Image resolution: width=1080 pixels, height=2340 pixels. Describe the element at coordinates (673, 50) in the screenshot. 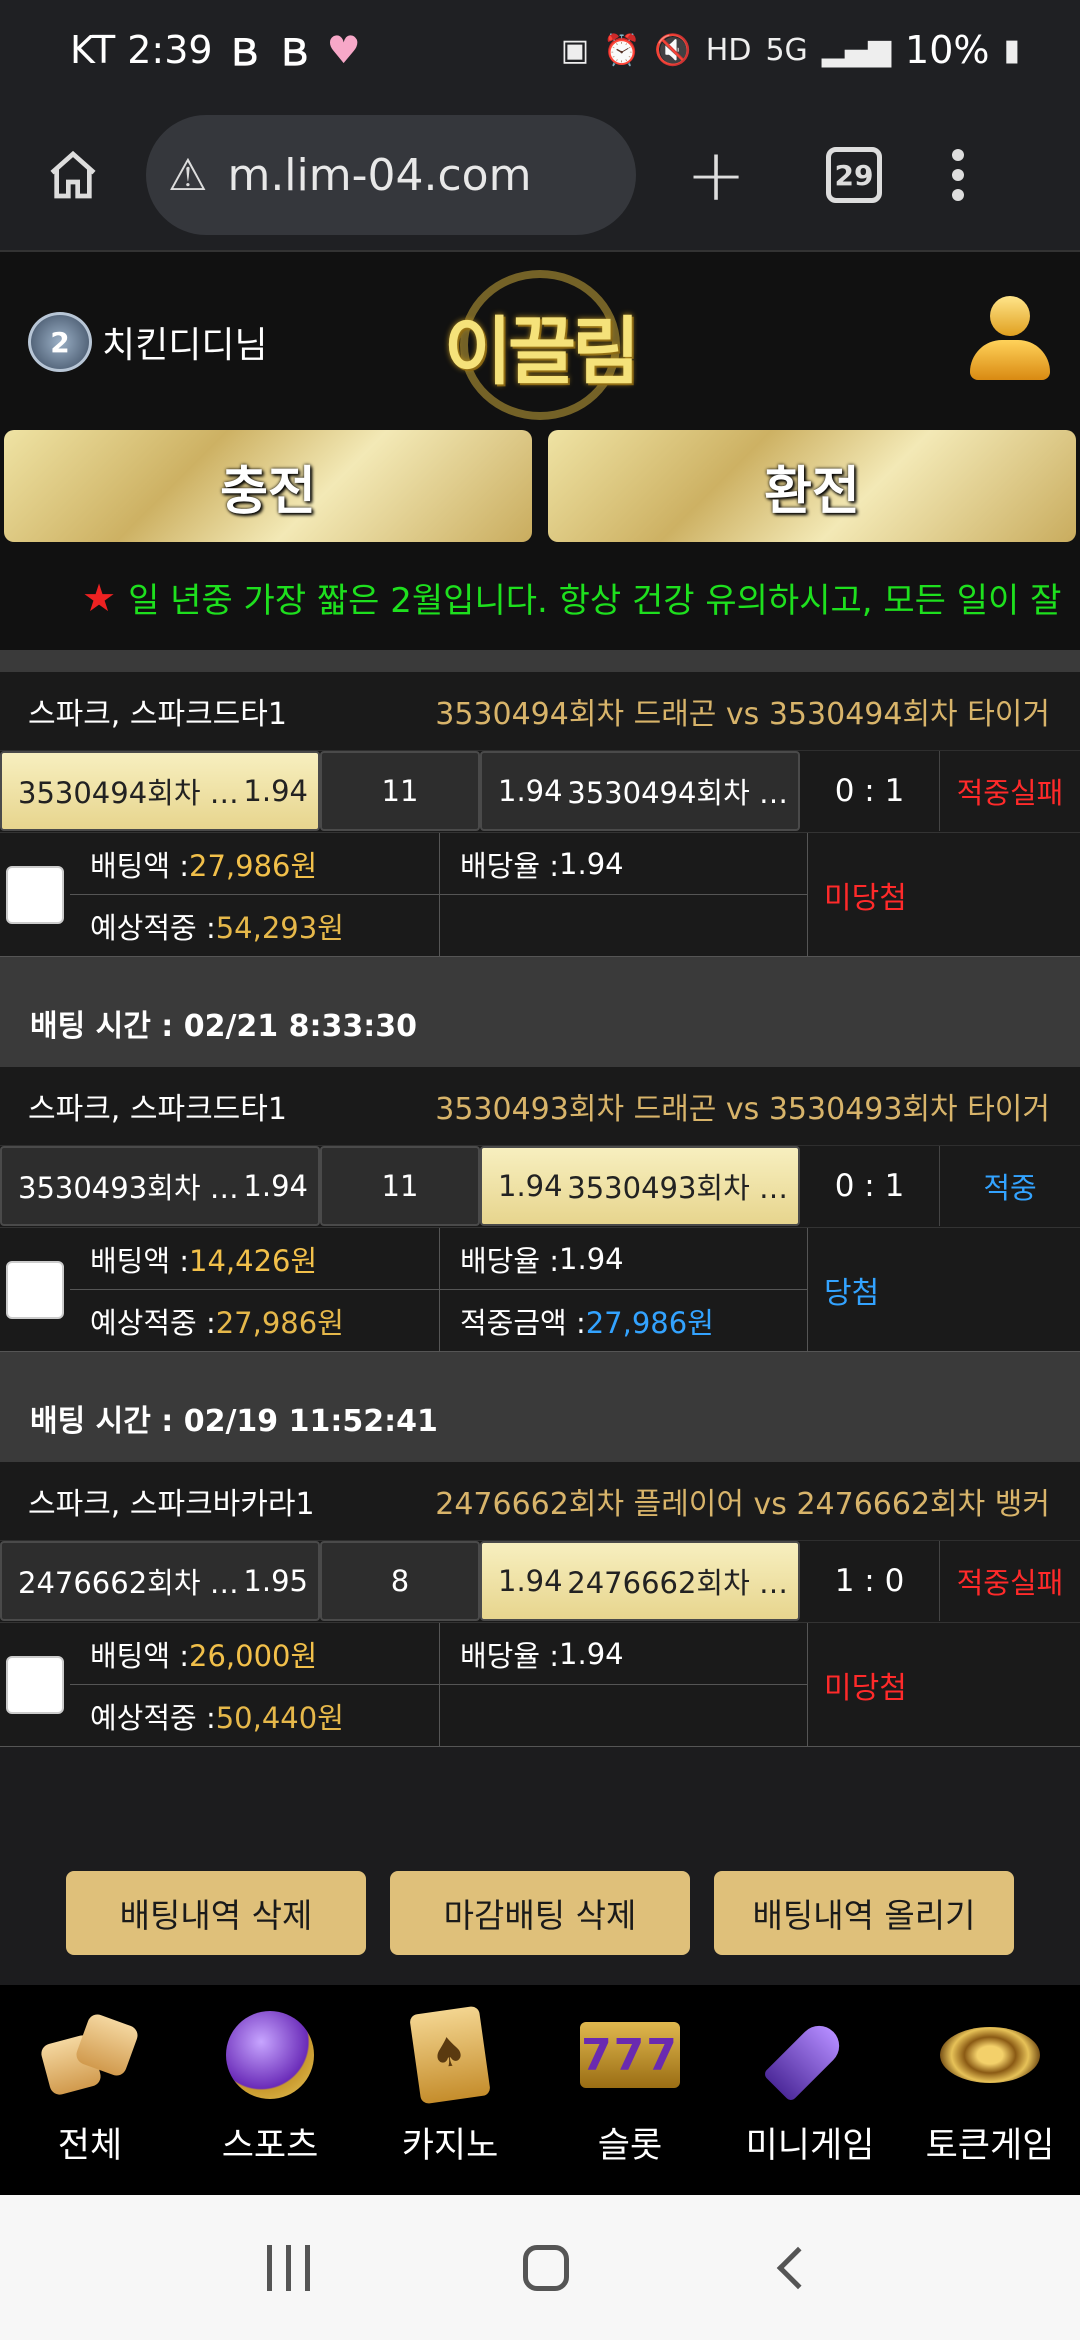

I see `mute-icon: 🔇` at that location.